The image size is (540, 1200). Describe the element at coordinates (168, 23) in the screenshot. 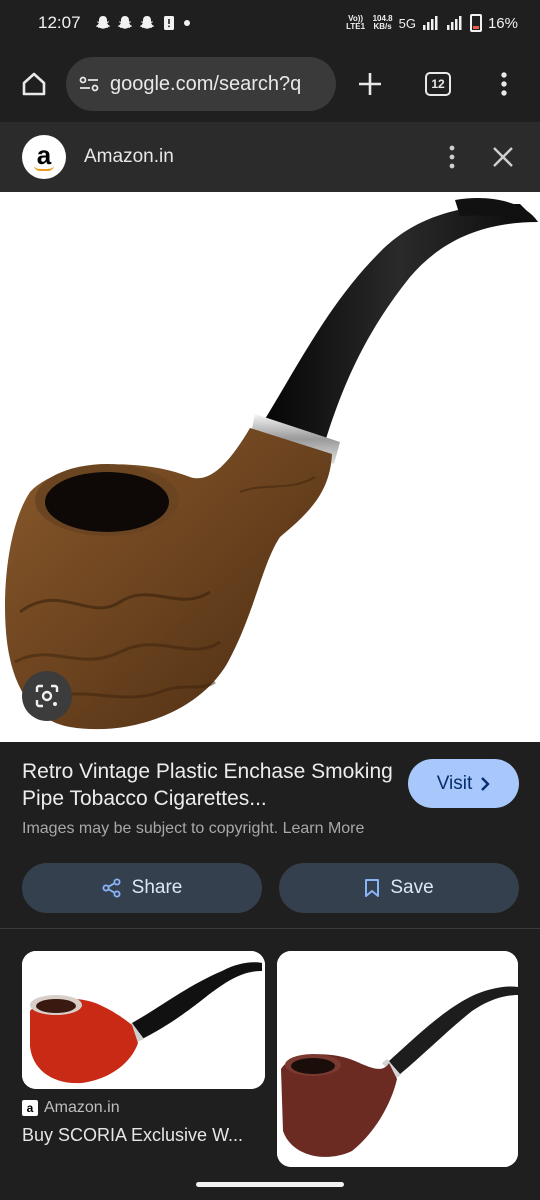

I see `alert-icon` at that location.